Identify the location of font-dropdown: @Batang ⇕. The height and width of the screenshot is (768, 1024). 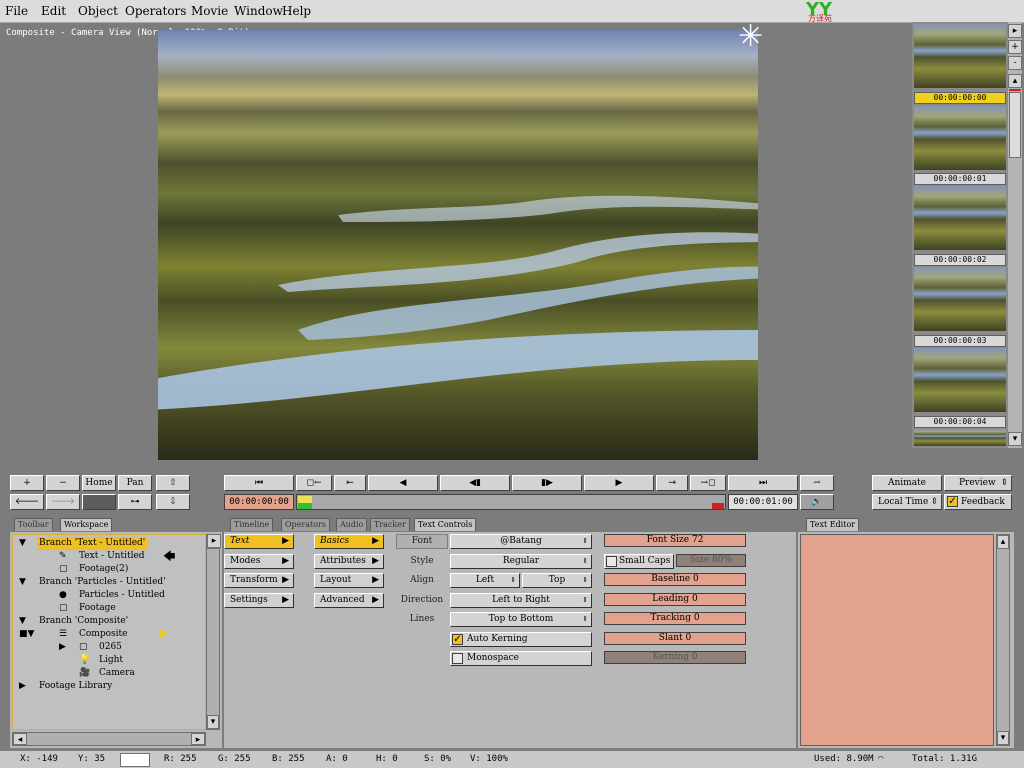
(521, 541).